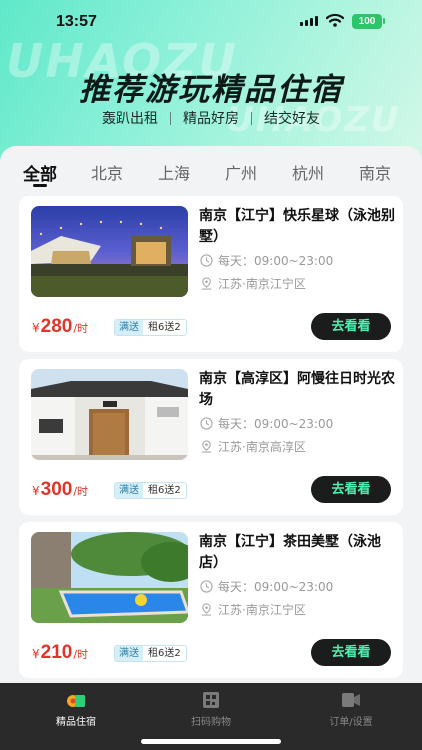 The image size is (422, 750). What do you see at coordinates (384, 21) in the screenshot?
I see `battery-cap` at bounding box center [384, 21].